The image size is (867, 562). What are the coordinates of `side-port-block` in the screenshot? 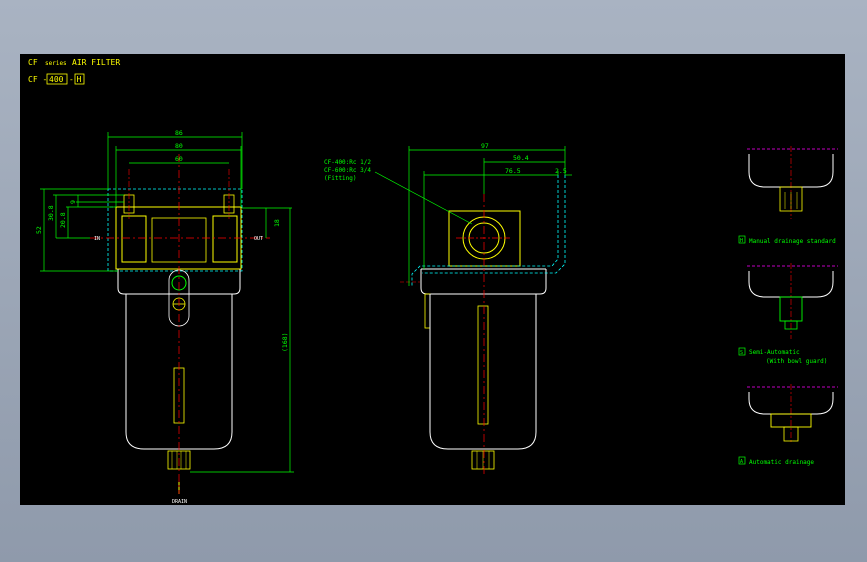 It's located at (484, 238).